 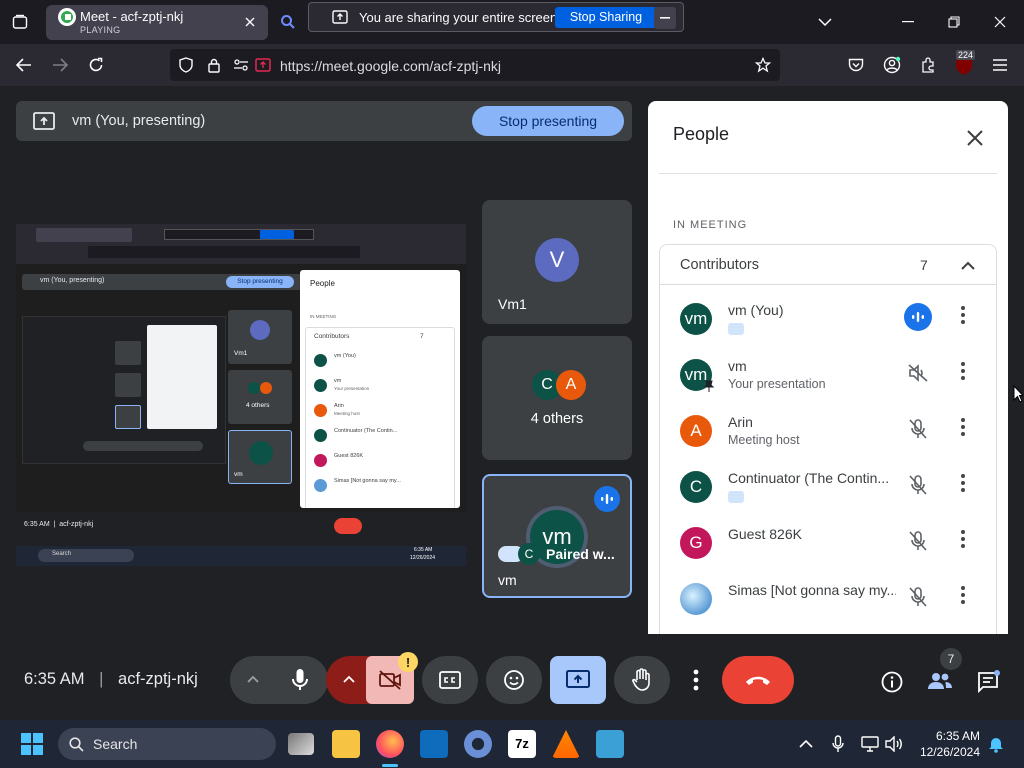 I want to click on raise-hand-button, so click(x=642, y=680).